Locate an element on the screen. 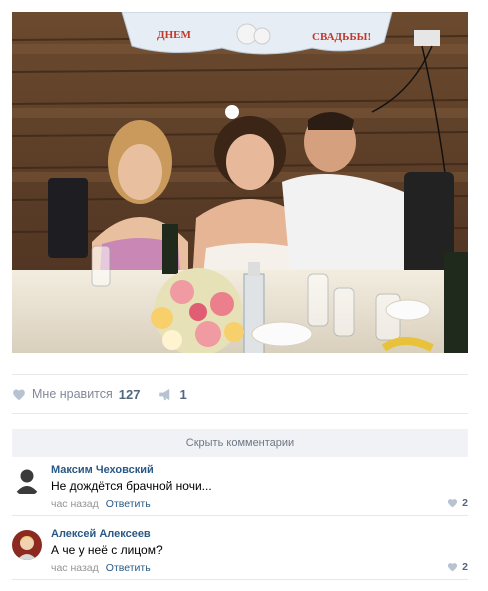 The height and width of the screenshot is (591, 488). megaphone-icon is located at coordinates (165, 394).